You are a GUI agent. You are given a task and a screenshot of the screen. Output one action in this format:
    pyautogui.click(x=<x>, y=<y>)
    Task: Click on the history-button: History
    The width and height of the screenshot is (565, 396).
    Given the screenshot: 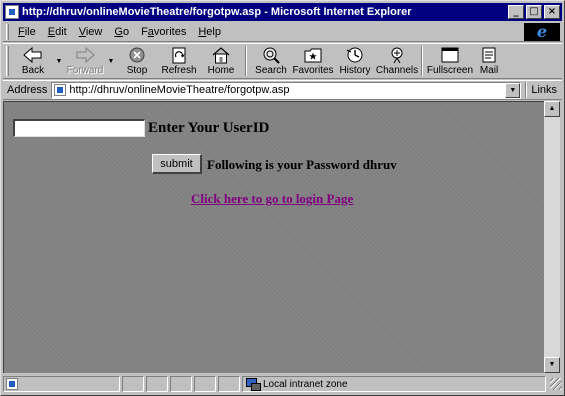 What is the action you would take?
    pyautogui.click(x=355, y=61)
    